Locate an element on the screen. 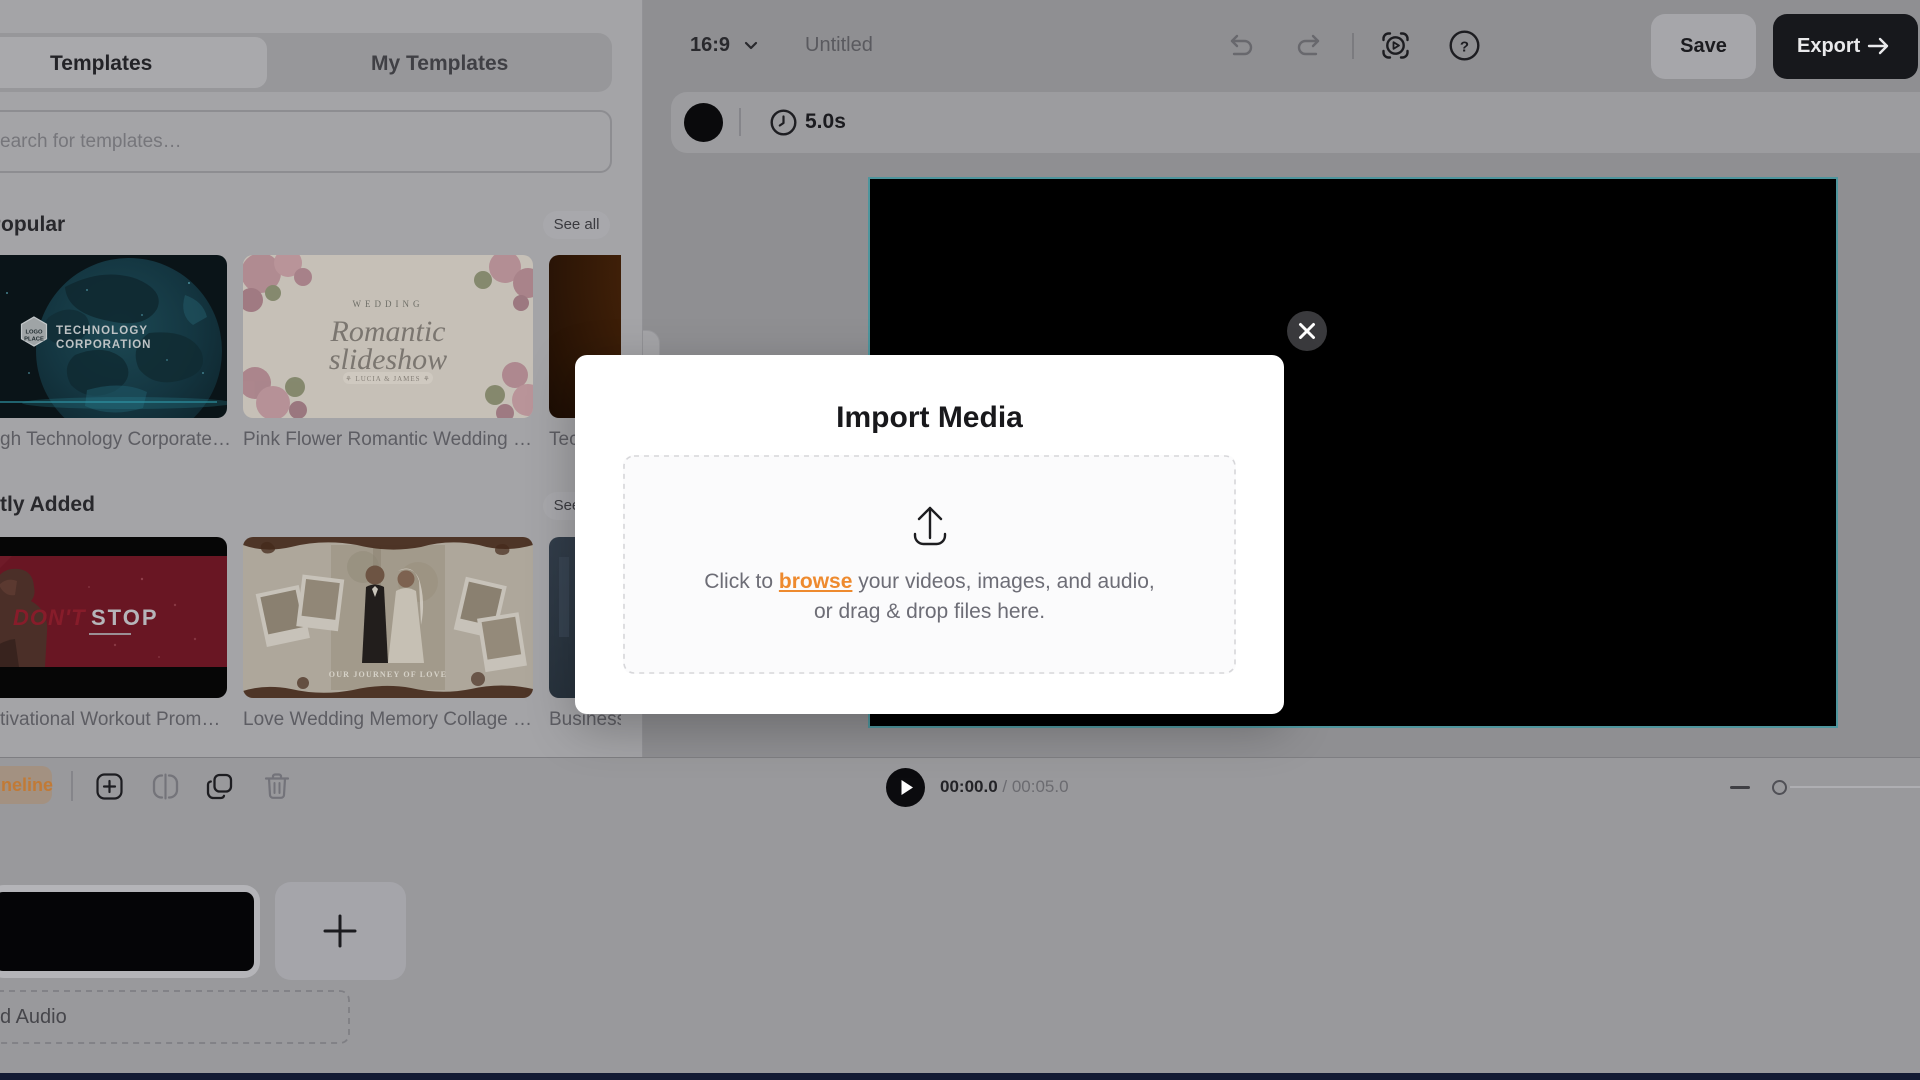 The height and width of the screenshot is (1080, 1920). svg-text: PLACE is located at coordinates (34, 340).